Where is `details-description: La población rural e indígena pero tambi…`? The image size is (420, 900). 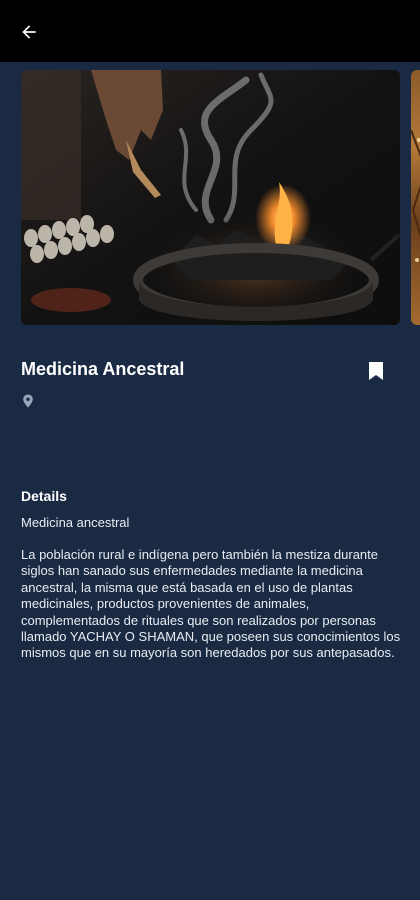 details-description: La población rural e indígena pero tambi… is located at coordinates (211, 604).